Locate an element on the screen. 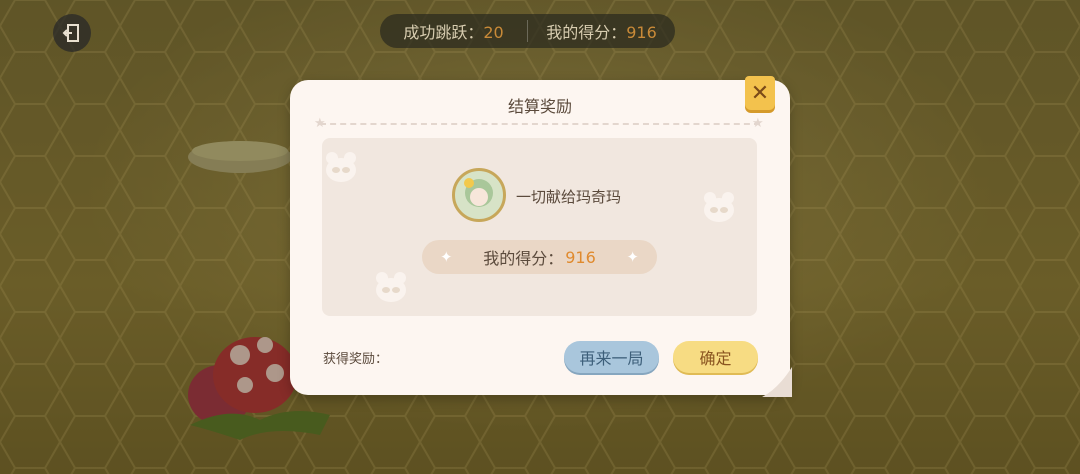 This screenshot has width=1080, height=474. score-hud: 成功跳跃：20 我的得分：916 is located at coordinates (527, 31).